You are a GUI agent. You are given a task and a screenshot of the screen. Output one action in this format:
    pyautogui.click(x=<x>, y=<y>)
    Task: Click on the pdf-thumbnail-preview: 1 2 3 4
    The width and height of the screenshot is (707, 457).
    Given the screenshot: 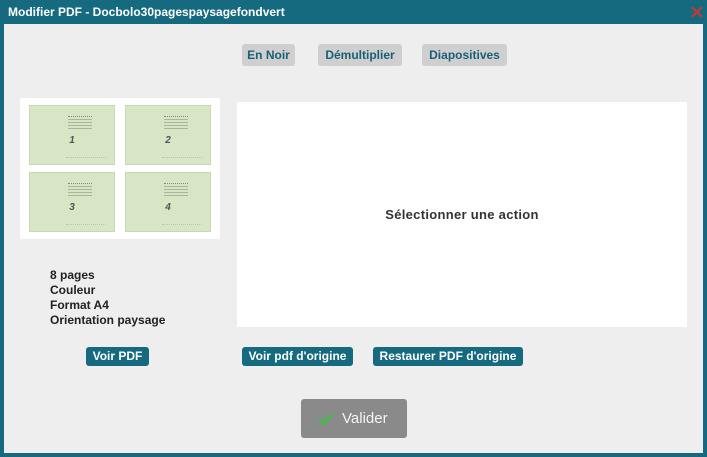 What is the action you would take?
    pyautogui.click(x=120, y=168)
    